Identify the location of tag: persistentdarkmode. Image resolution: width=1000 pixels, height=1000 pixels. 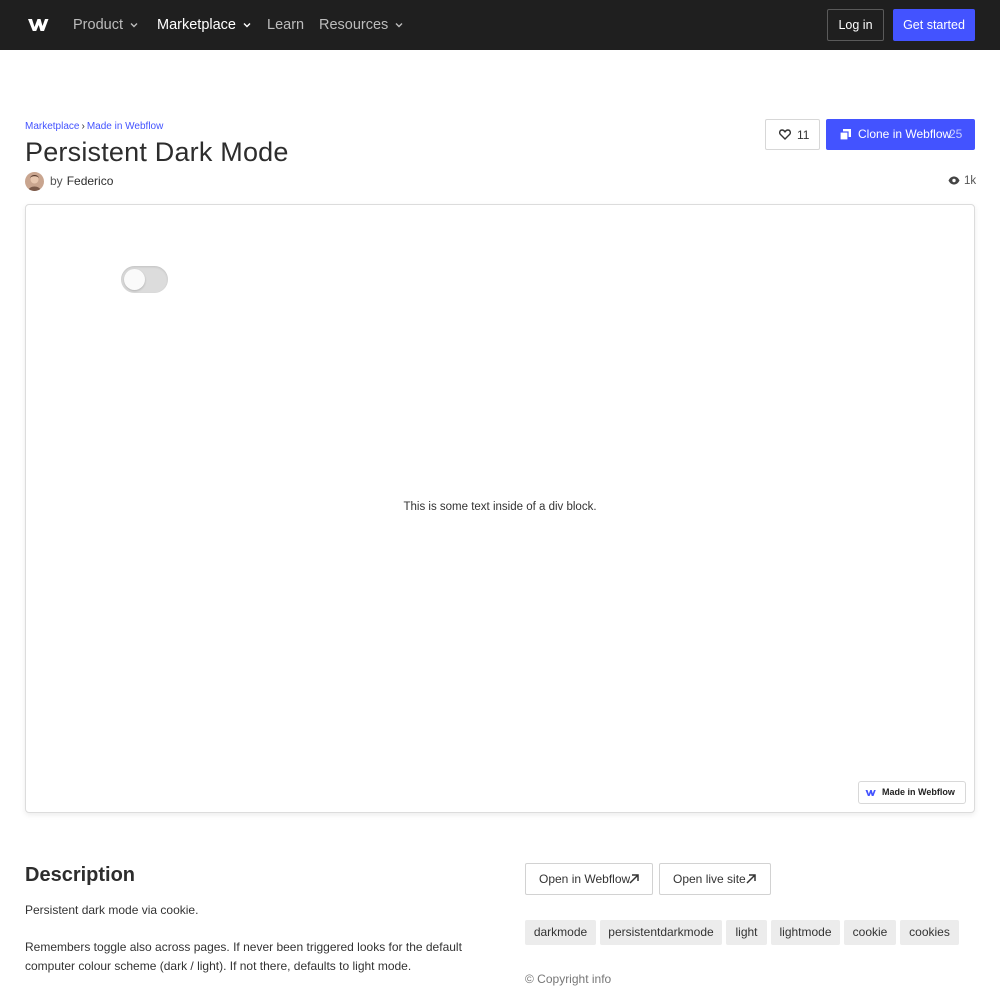
(661, 932).